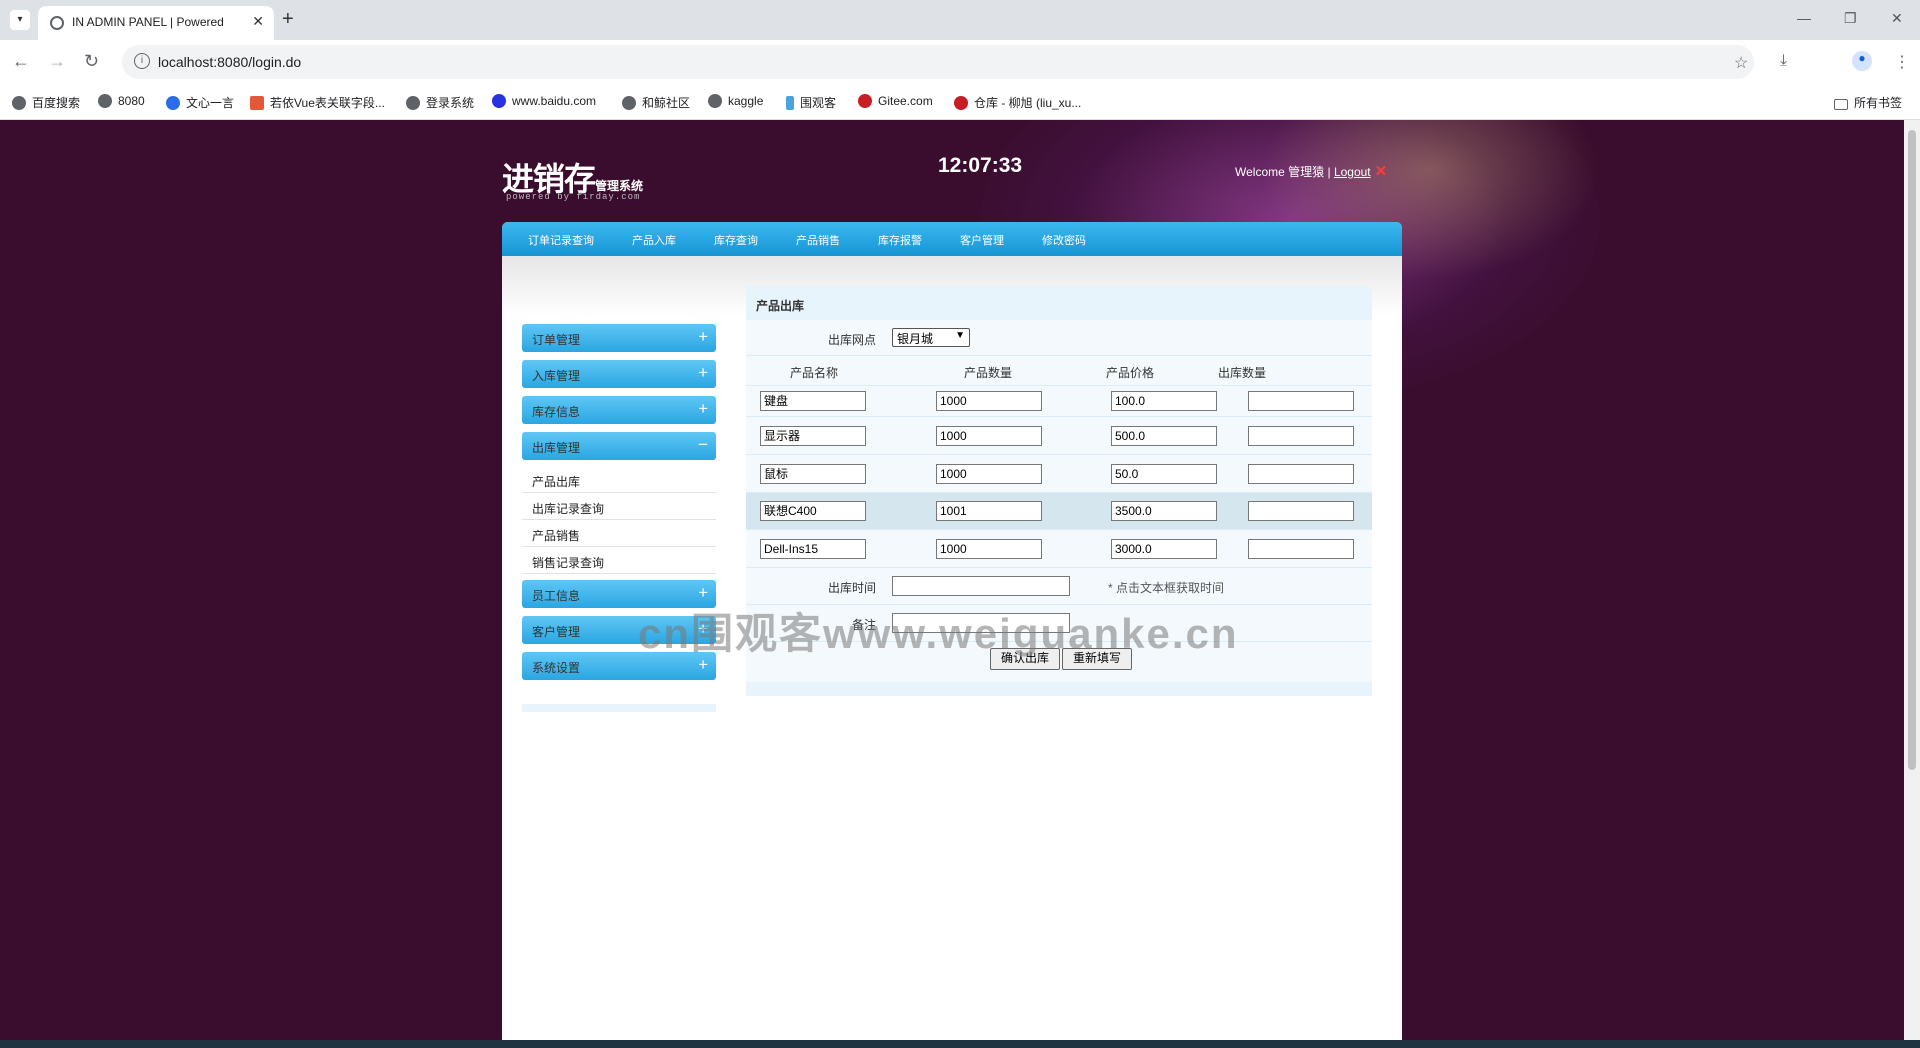 This screenshot has width=1920, height=1048. I want to click on form-title: 产品出库, so click(780, 306).